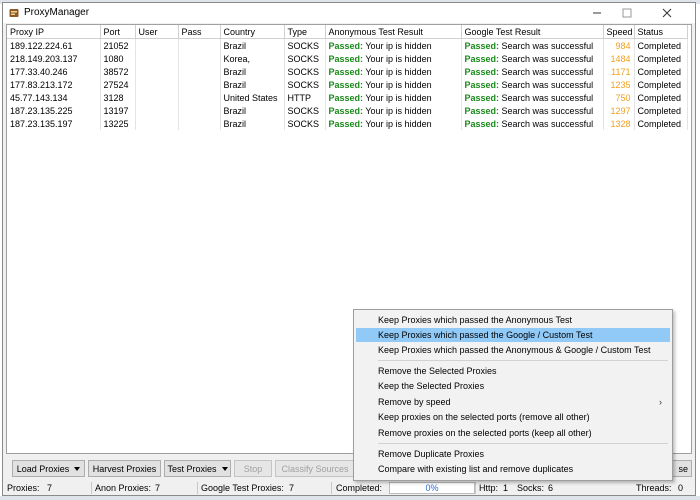 The image size is (700, 500). I want to click on dropdown-arrow-icon, so click(77, 468).